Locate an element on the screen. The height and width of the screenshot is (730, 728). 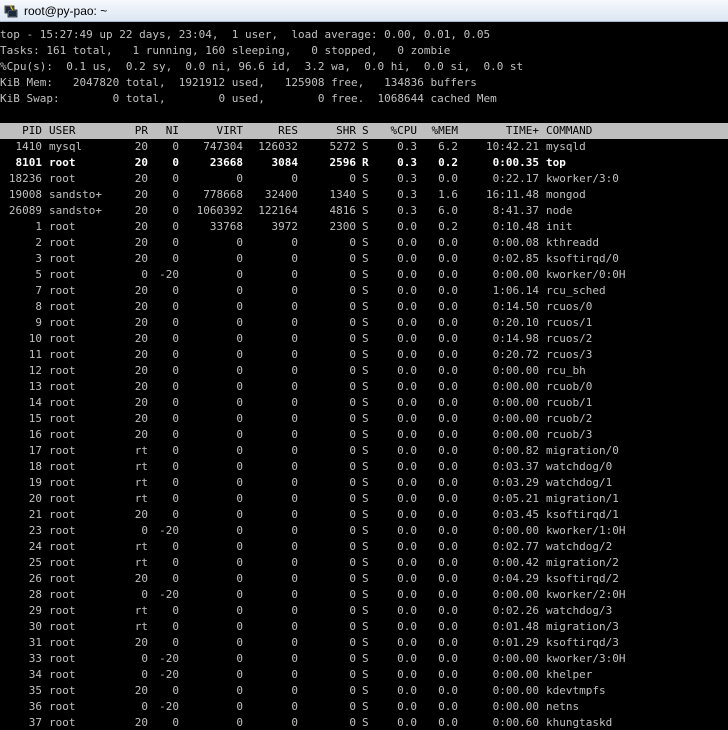
process-cell-pid: 30 is located at coordinates (35, 626).